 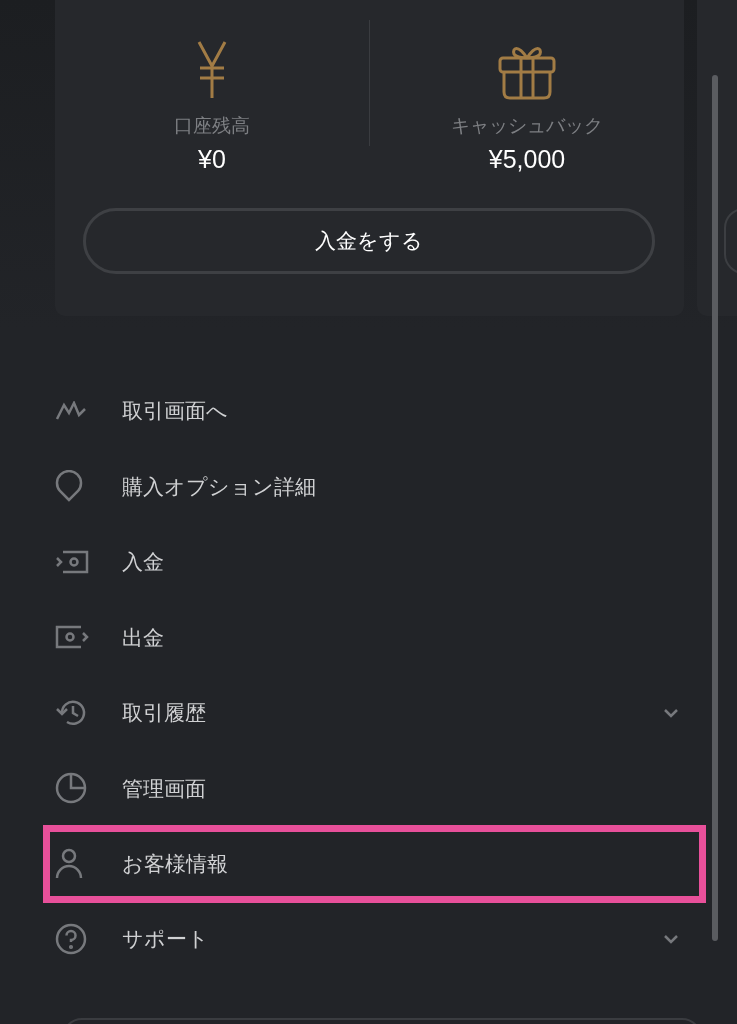 I want to click on menu-item: お客様情報, so click(x=374, y=864).